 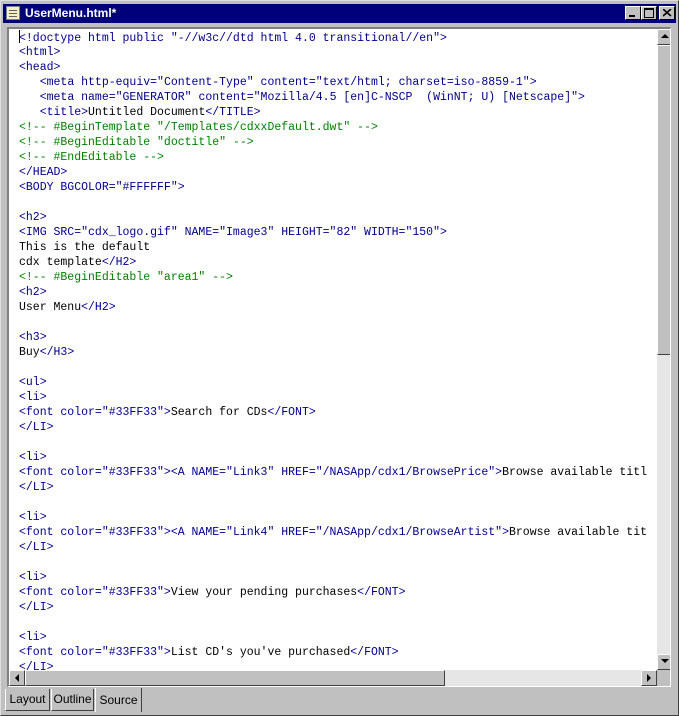 What do you see at coordinates (40, 52) in the screenshot?
I see `html-tag: <html>` at bounding box center [40, 52].